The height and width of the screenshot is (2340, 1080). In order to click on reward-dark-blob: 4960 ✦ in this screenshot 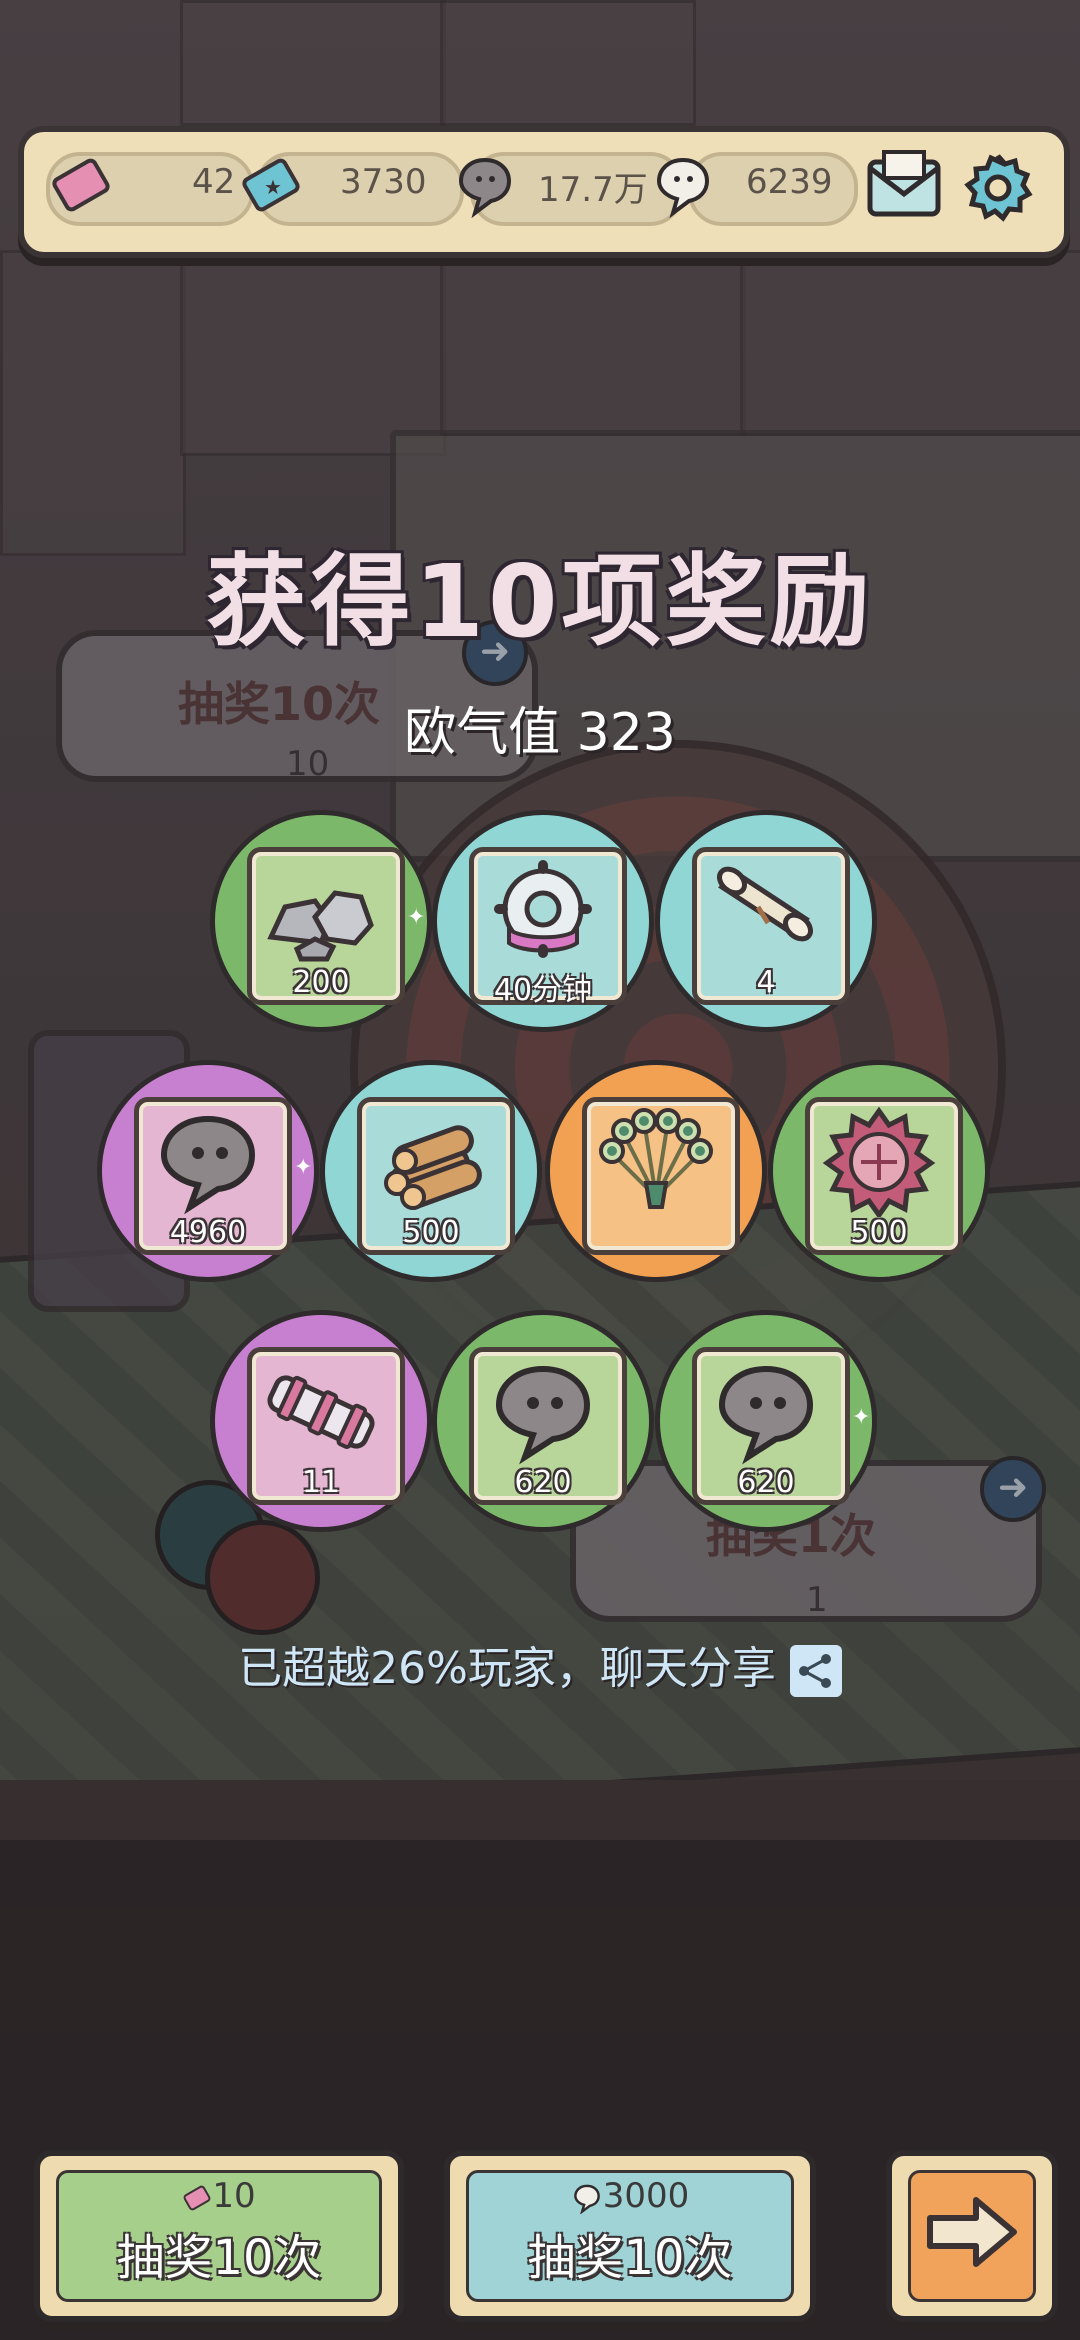, I will do `click(208, 1171)`.